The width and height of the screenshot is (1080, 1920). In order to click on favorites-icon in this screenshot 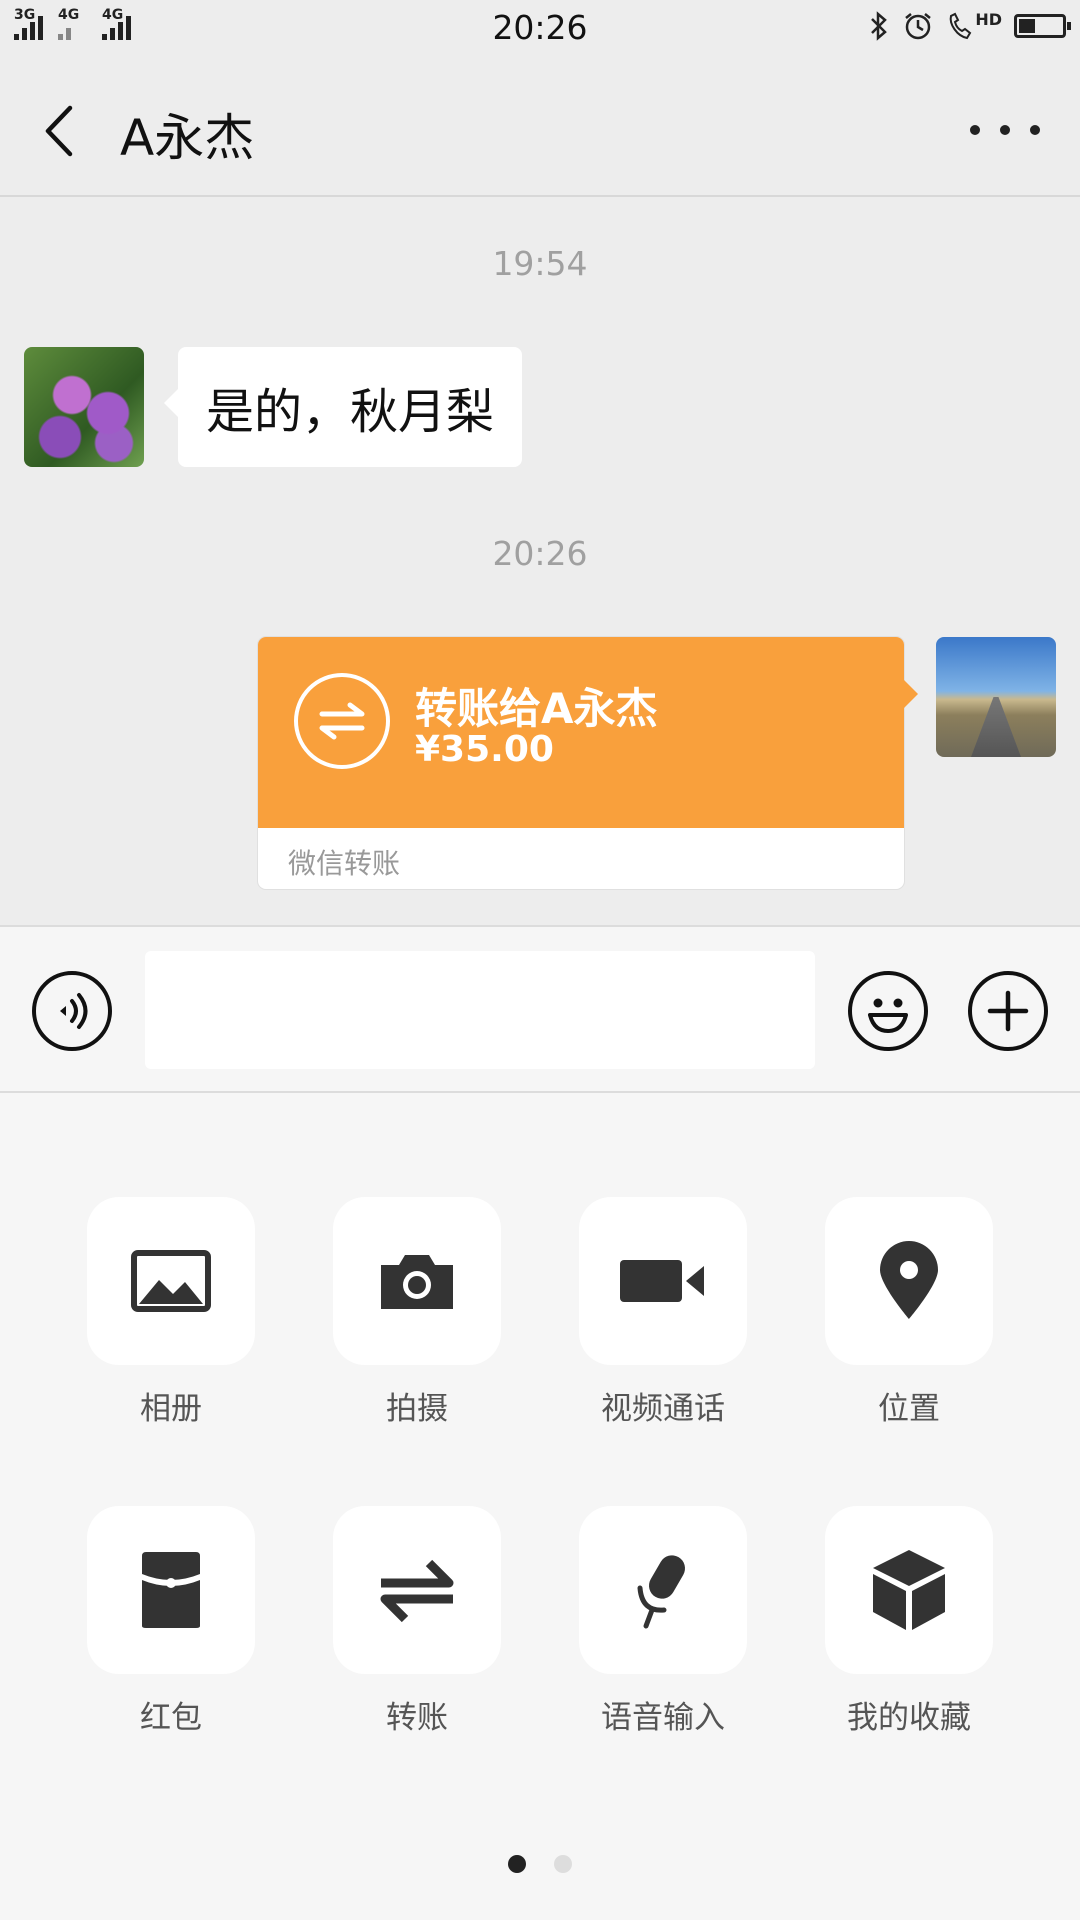, I will do `click(909, 1590)`.